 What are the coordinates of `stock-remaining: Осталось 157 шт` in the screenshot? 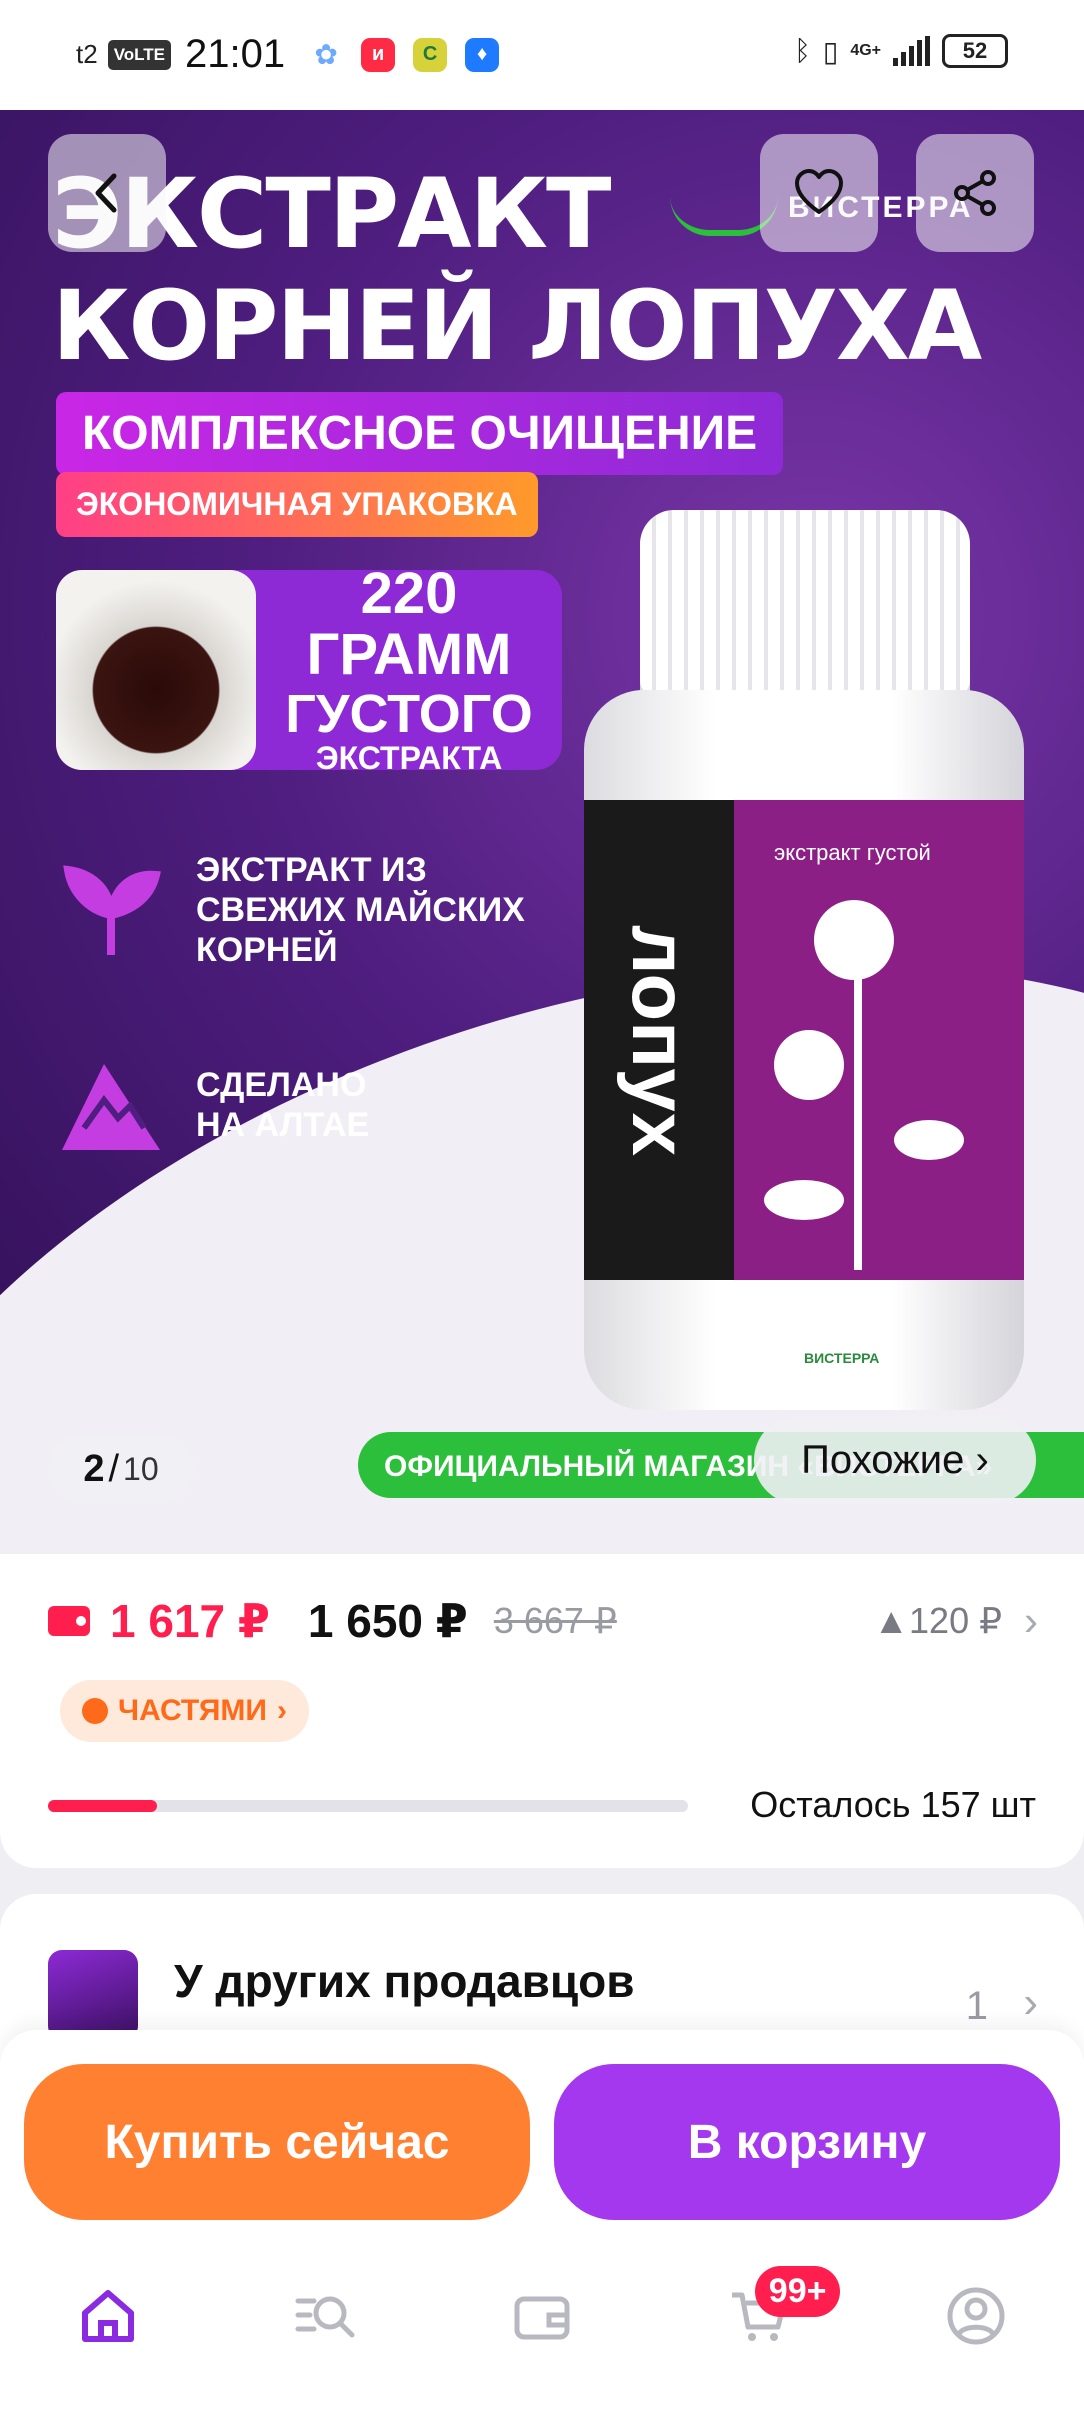 It's located at (893, 1804).